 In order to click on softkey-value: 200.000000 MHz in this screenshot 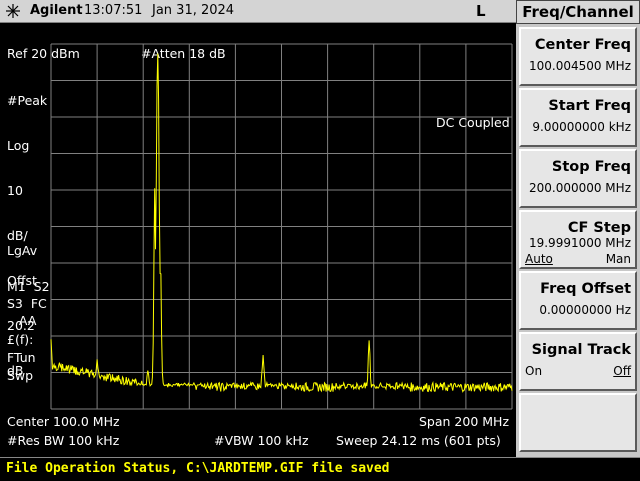, I will do `click(579, 188)`.